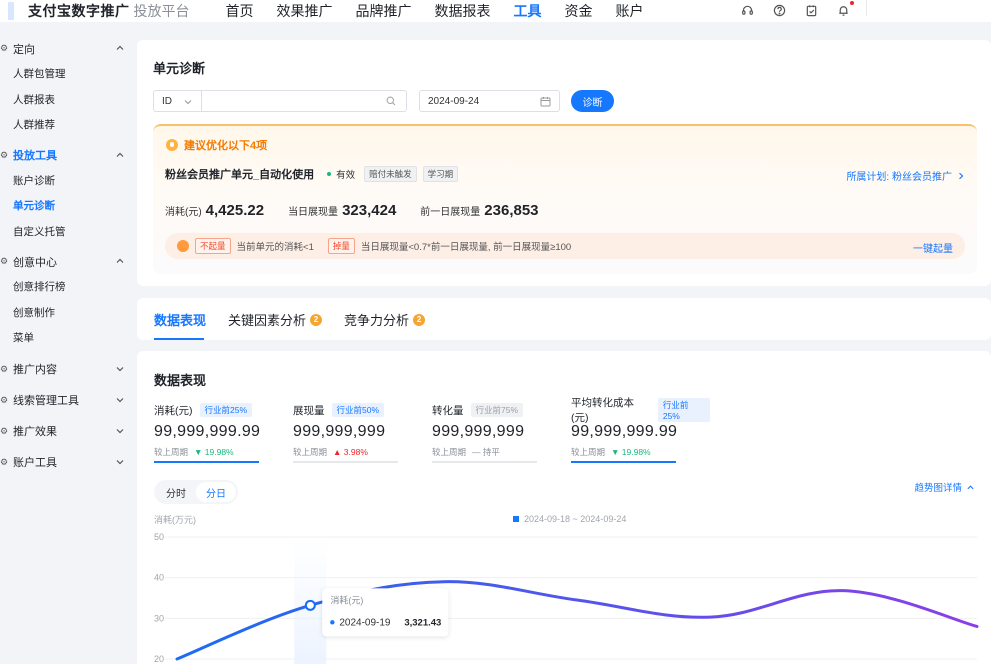 This screenshot has width=991, height=664. Describe the element at coordinates (866, 8) in the screenshot. I see `header-divider` at that location.